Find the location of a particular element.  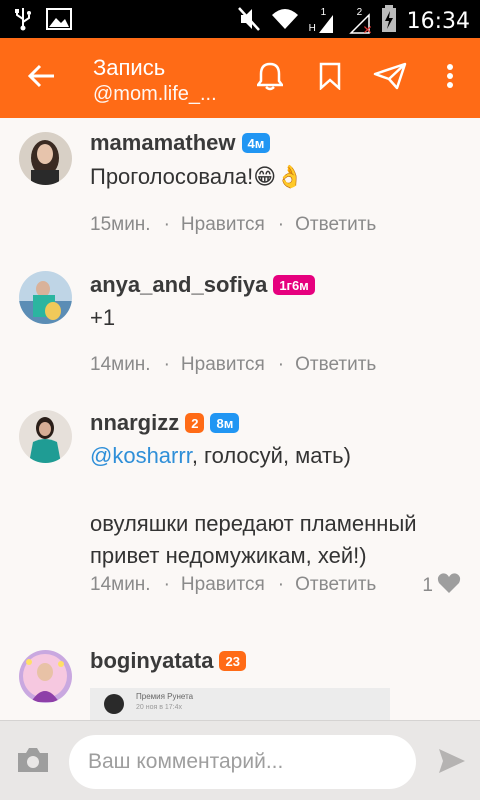

send-button is located at coordinates (452, 762).